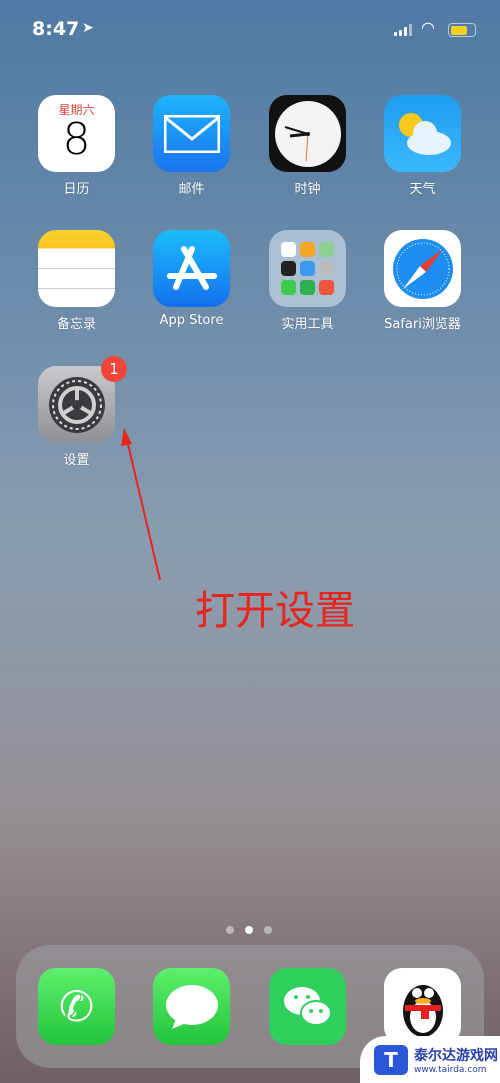  I want to click on watermark-url: www.tairda.com, so click(450, 1069).